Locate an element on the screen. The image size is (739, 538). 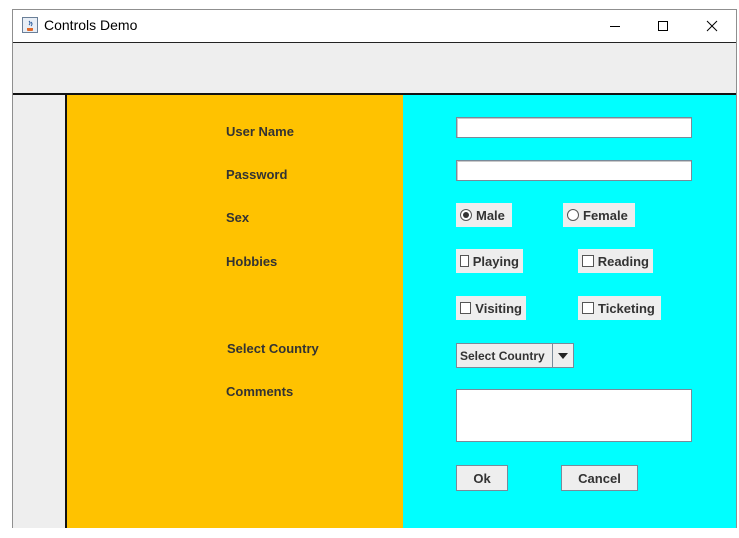
username-label: User Name is located at coordinates (260, 131).